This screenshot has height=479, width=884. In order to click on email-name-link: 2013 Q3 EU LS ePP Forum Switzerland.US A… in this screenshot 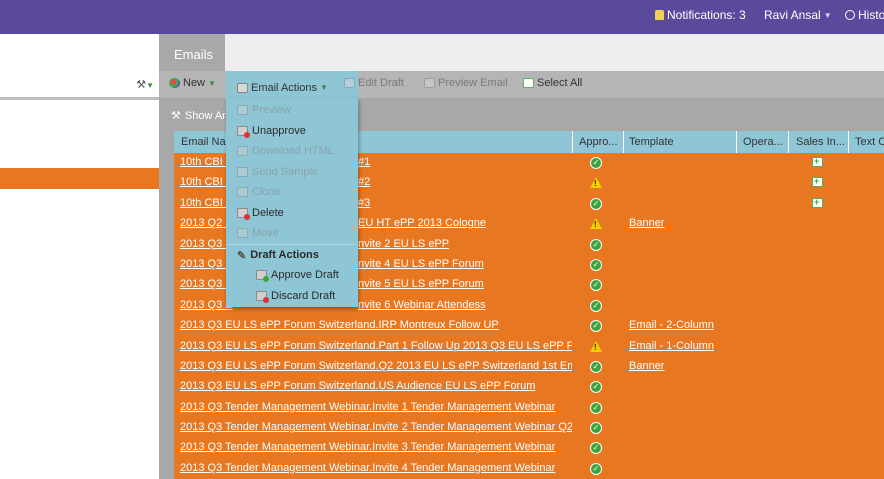, I will do `click(376, 386)`.